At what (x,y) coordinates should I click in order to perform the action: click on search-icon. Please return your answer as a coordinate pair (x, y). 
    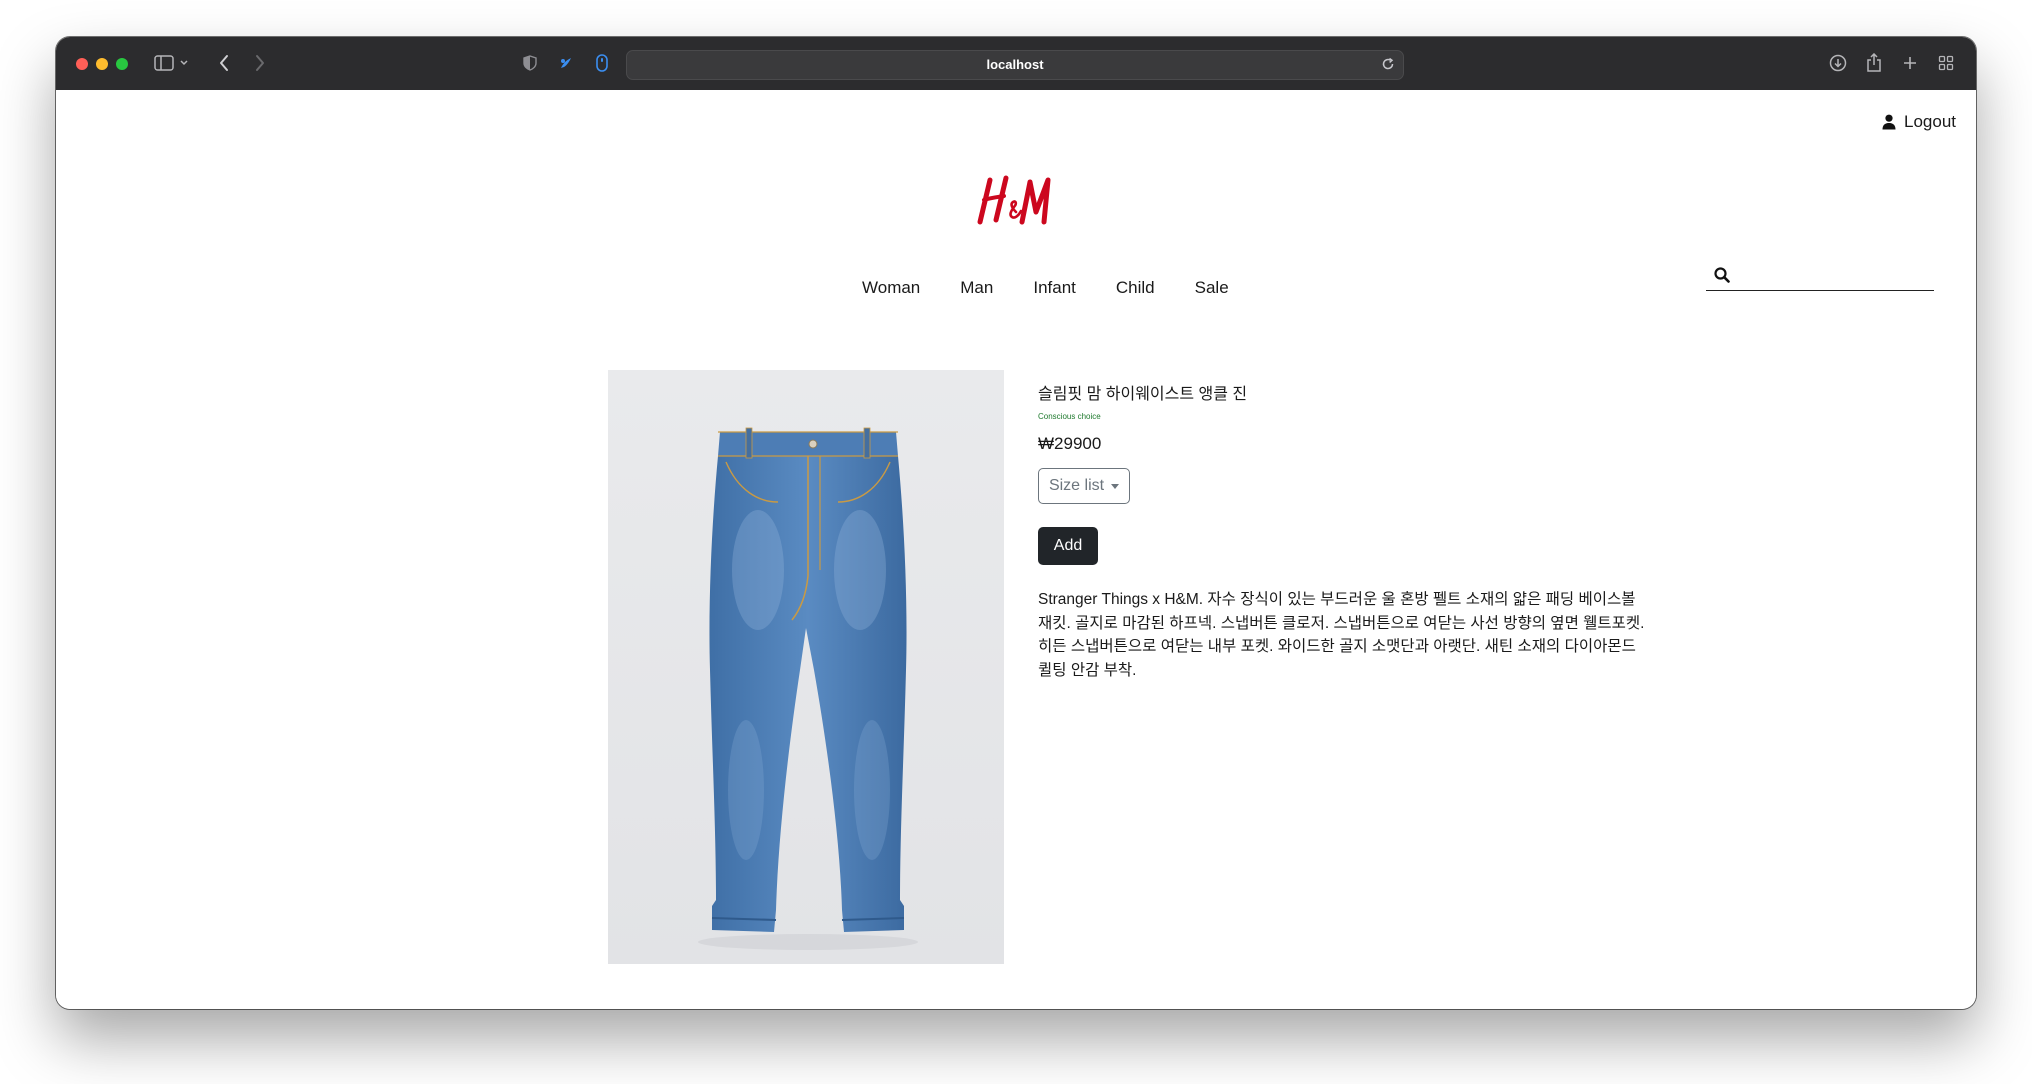
    Looking at the image, I should click on (1722, 275).